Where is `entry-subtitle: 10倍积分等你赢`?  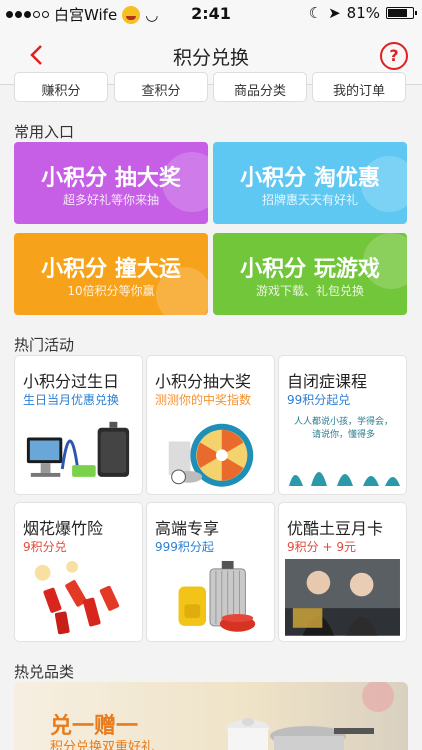 entry-subtitle: 10倍积分等你赢 is located at coordinates (111, 291).